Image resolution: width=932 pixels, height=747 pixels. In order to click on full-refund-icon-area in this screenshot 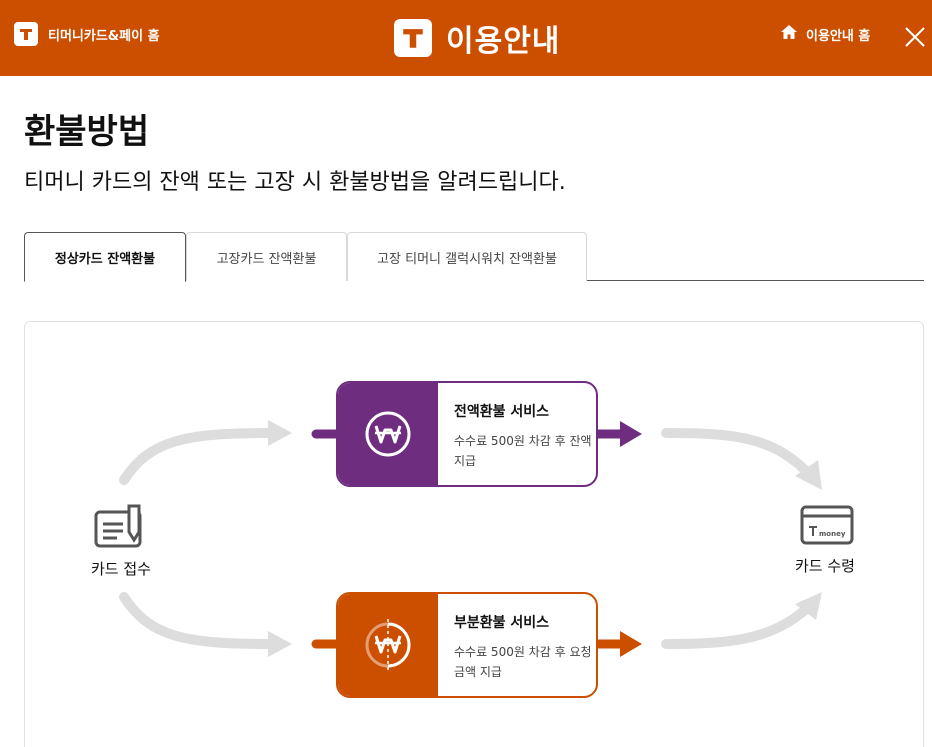, I will do `click(388, 434)`.